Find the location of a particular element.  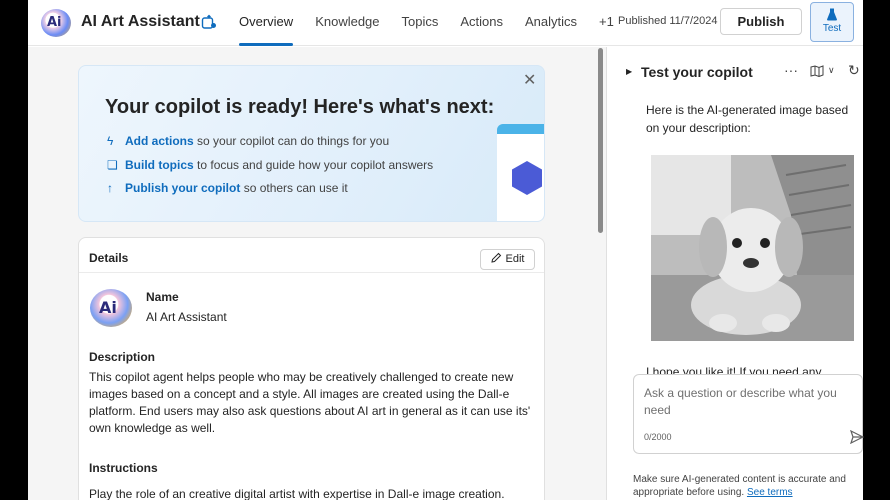

map-icon is located at coordinates (817, 71).